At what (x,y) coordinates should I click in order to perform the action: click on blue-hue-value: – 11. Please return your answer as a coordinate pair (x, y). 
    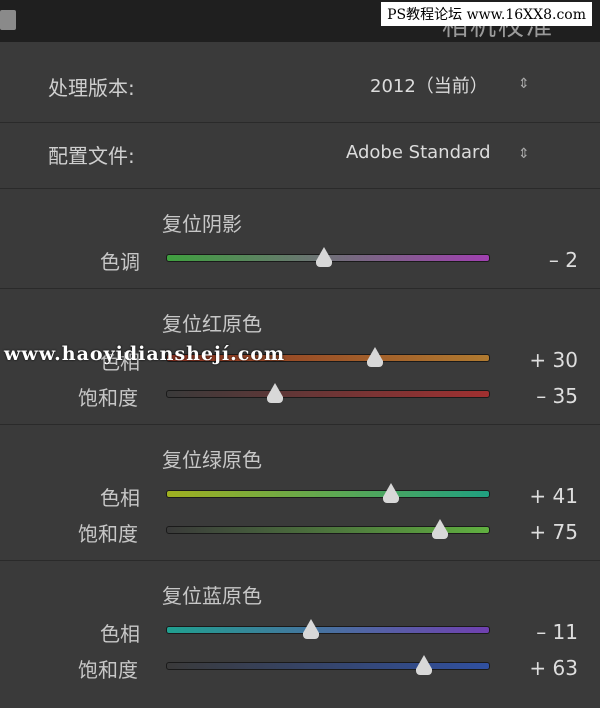
    Looking at the image, I should click on (557, 632).